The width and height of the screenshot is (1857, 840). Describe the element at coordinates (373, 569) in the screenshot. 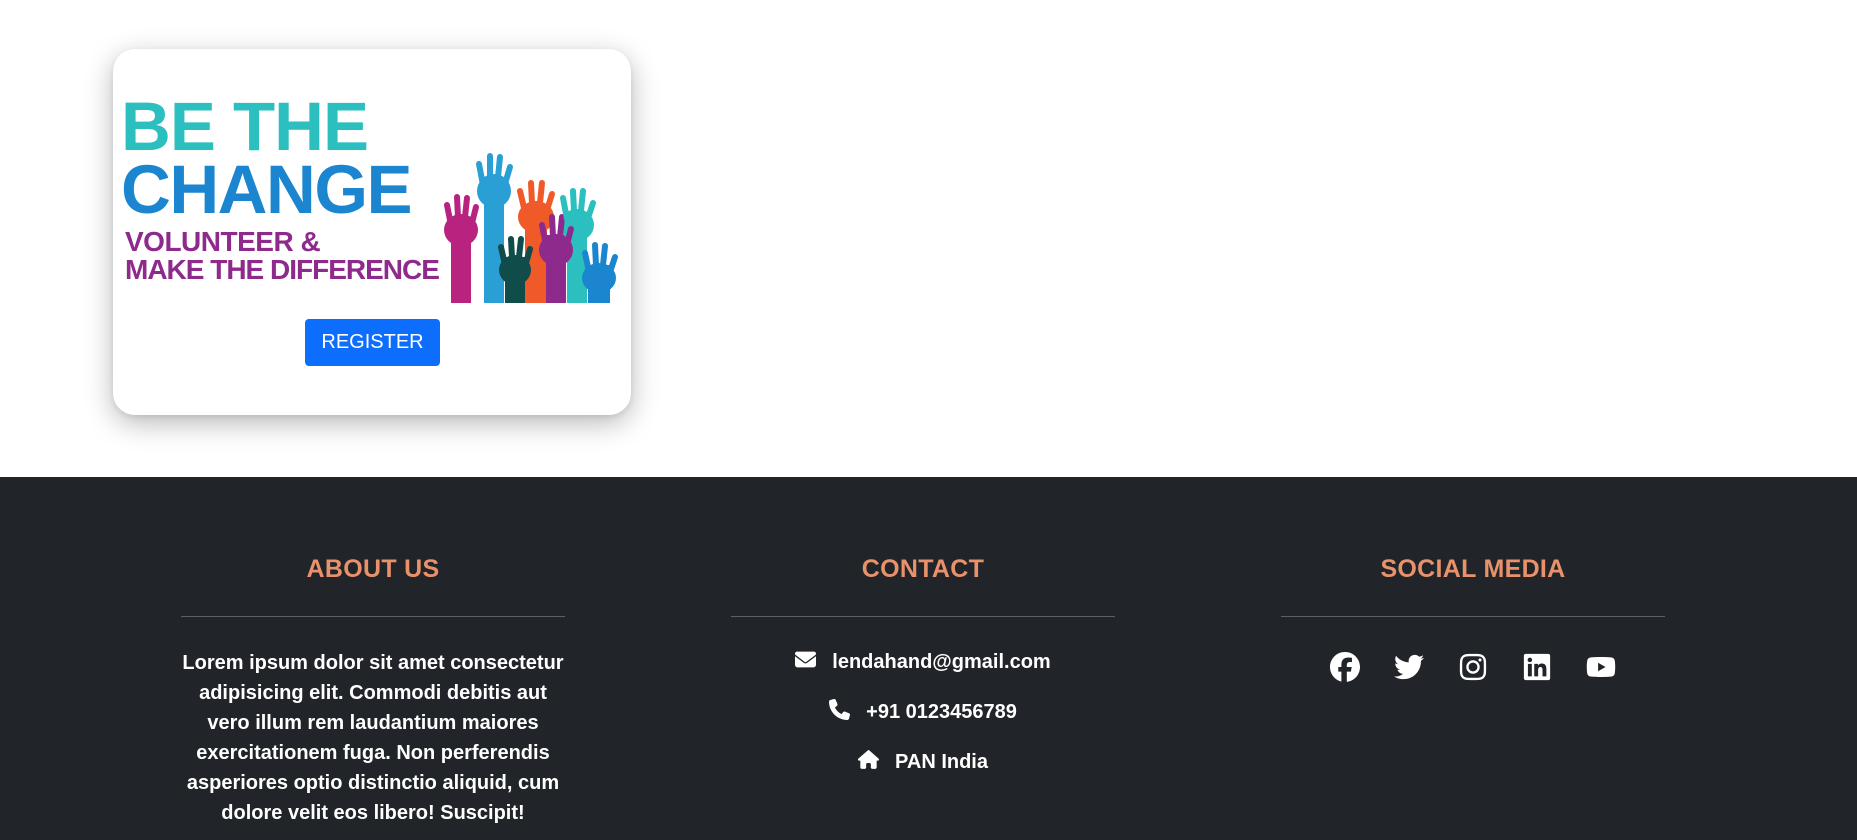

I see `about-us-heading: ABOUT US` at that location.